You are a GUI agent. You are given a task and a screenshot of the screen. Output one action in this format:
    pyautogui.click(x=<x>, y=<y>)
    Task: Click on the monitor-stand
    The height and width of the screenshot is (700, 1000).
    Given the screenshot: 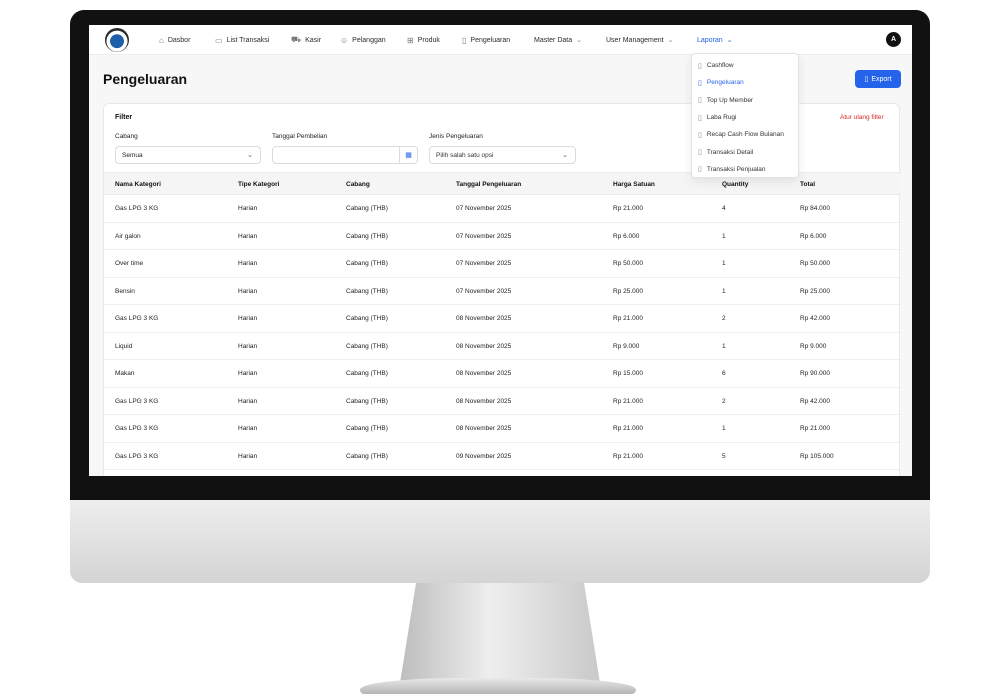 What is the action you would take?
    pyautogui.click(x=500, y=633)
    